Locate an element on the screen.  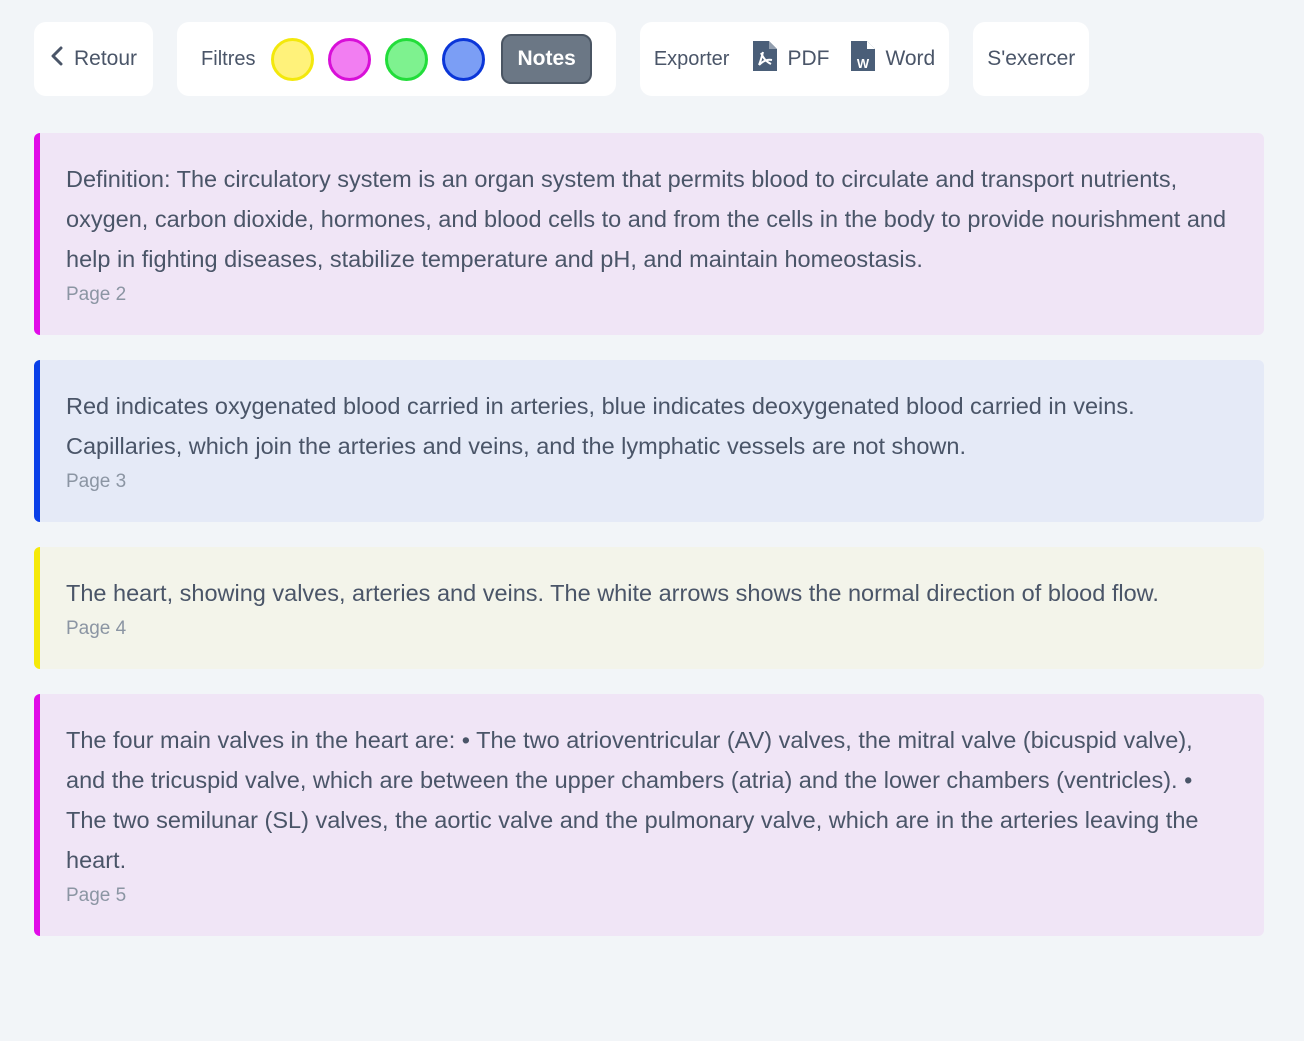
word-file-icon: W is located at coordinates (863, 59).